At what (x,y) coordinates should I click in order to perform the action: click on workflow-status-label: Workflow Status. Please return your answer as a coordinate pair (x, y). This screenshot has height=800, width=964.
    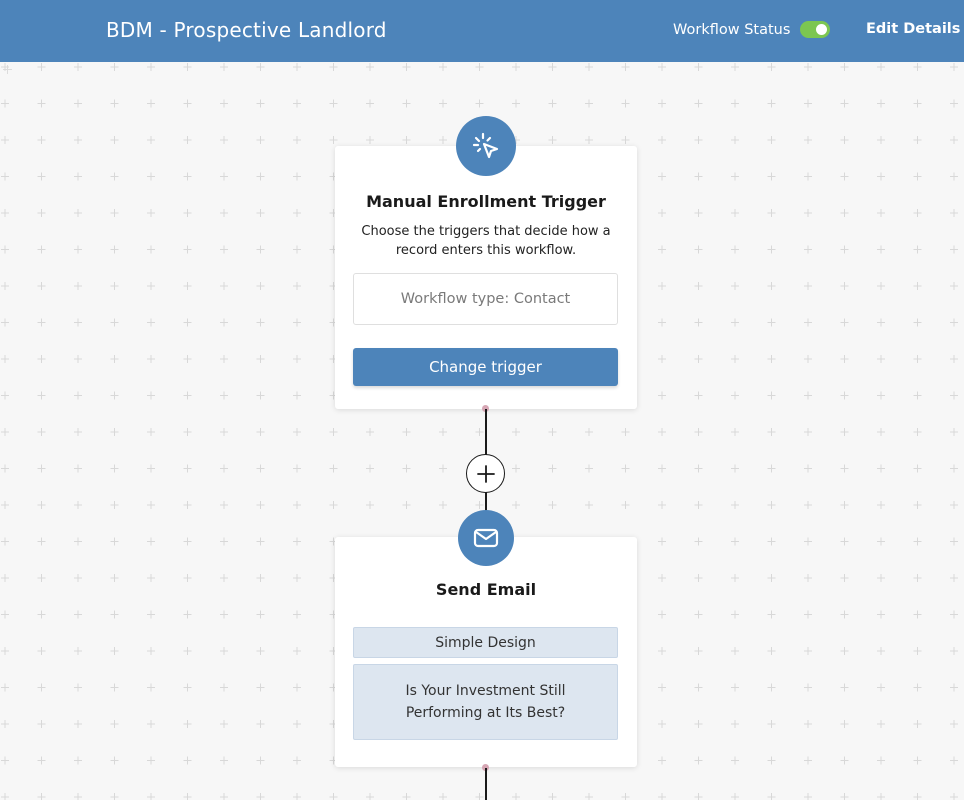
    Looking at the image, I should click on (732, 29).